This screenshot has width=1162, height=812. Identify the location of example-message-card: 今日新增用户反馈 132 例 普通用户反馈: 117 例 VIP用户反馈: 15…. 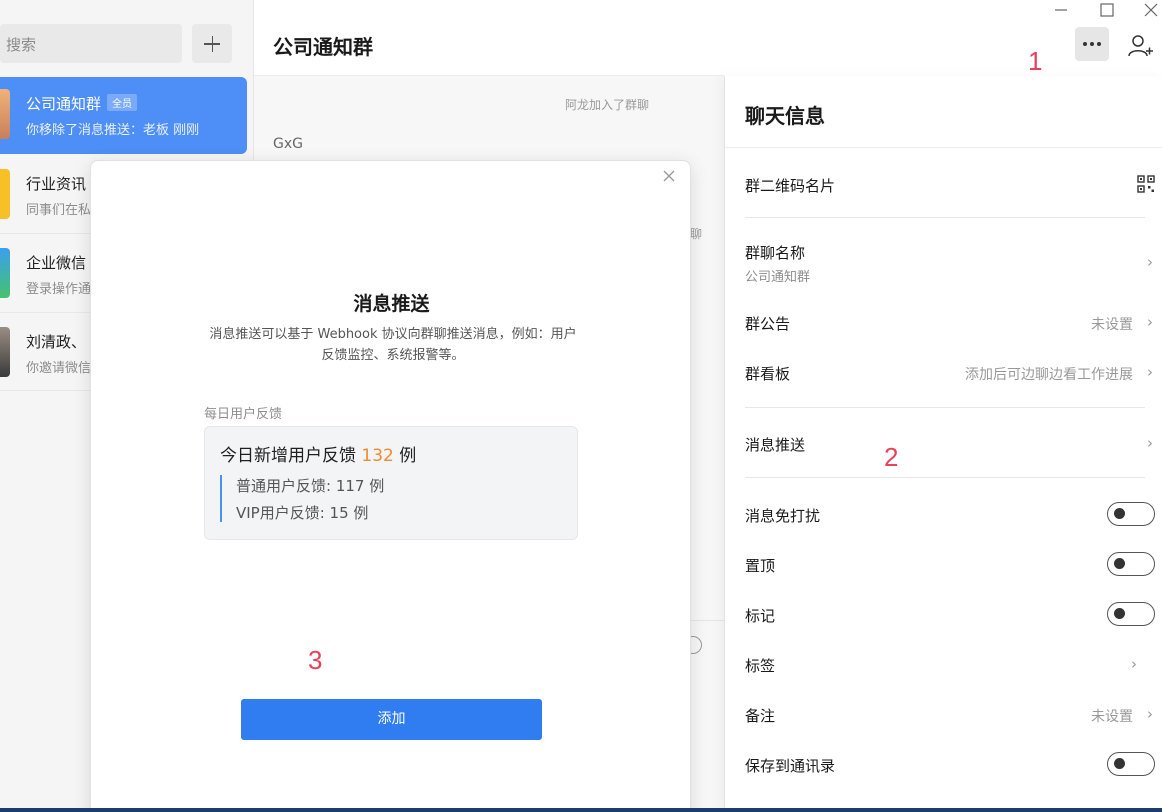
(391, 483).